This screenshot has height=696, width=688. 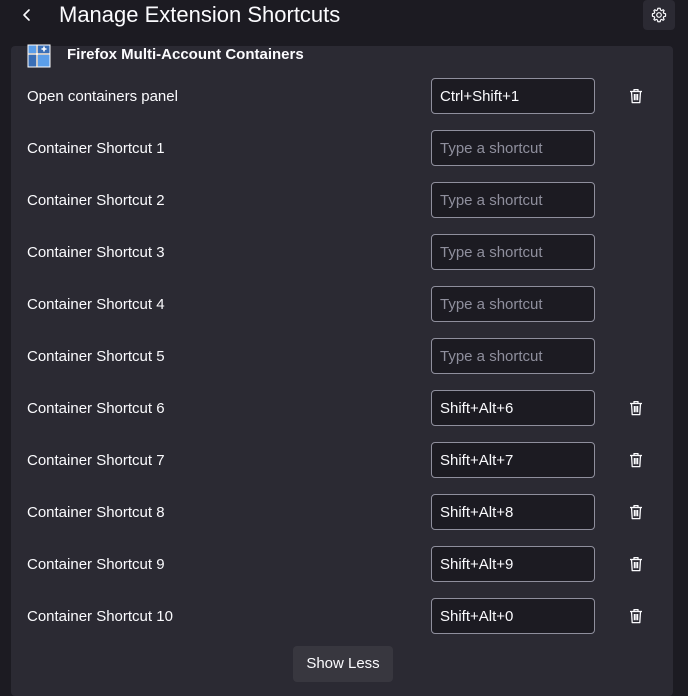 I want to click on settings-button, so click(x=659, y=15).